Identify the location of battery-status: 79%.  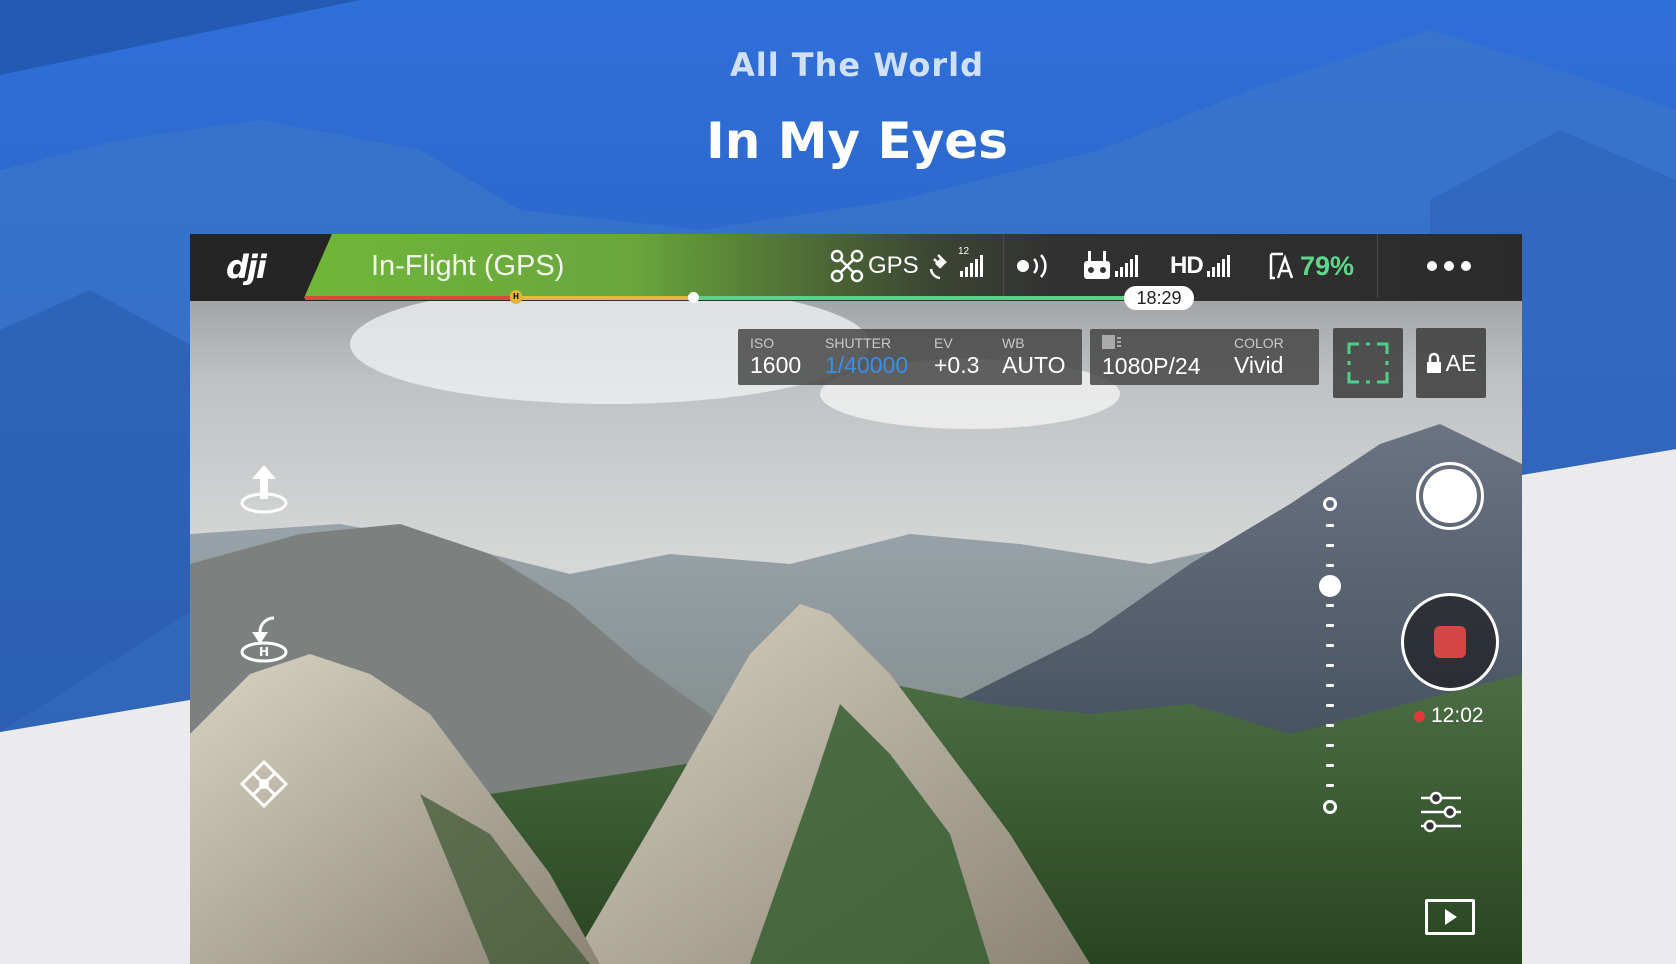
(1311, 266).